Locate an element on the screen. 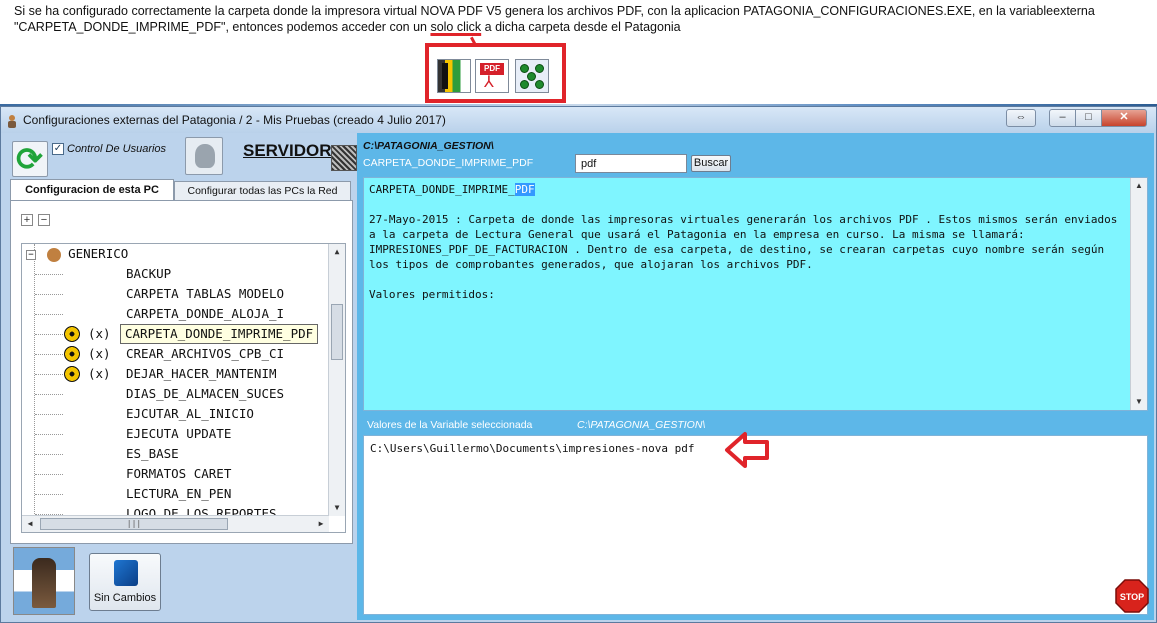 This screenshot has width=1157, height=623. user-button is located at coordinates (204, 156).